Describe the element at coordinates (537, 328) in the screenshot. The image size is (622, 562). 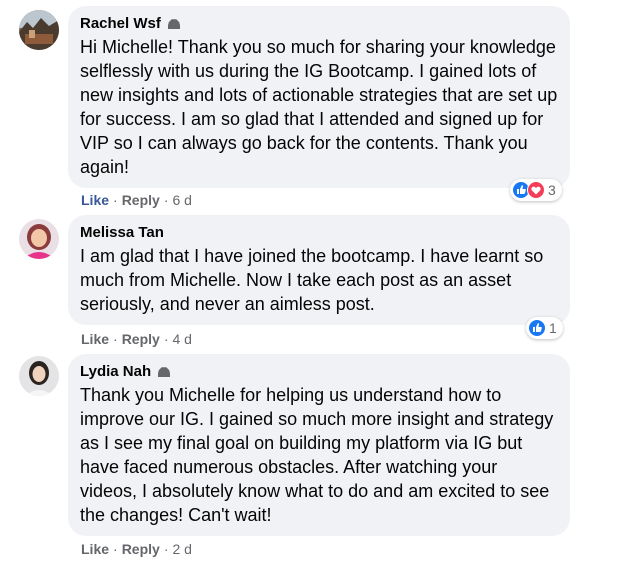
I see `like-icon` at that location.